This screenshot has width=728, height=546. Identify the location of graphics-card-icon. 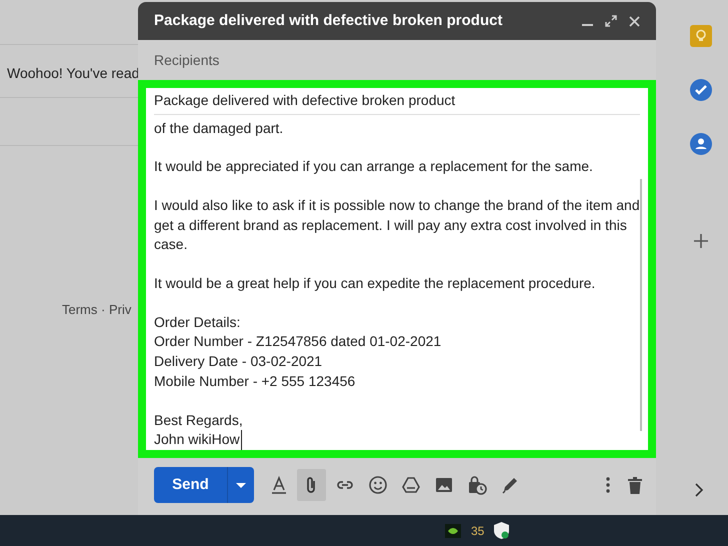
(453, 531).